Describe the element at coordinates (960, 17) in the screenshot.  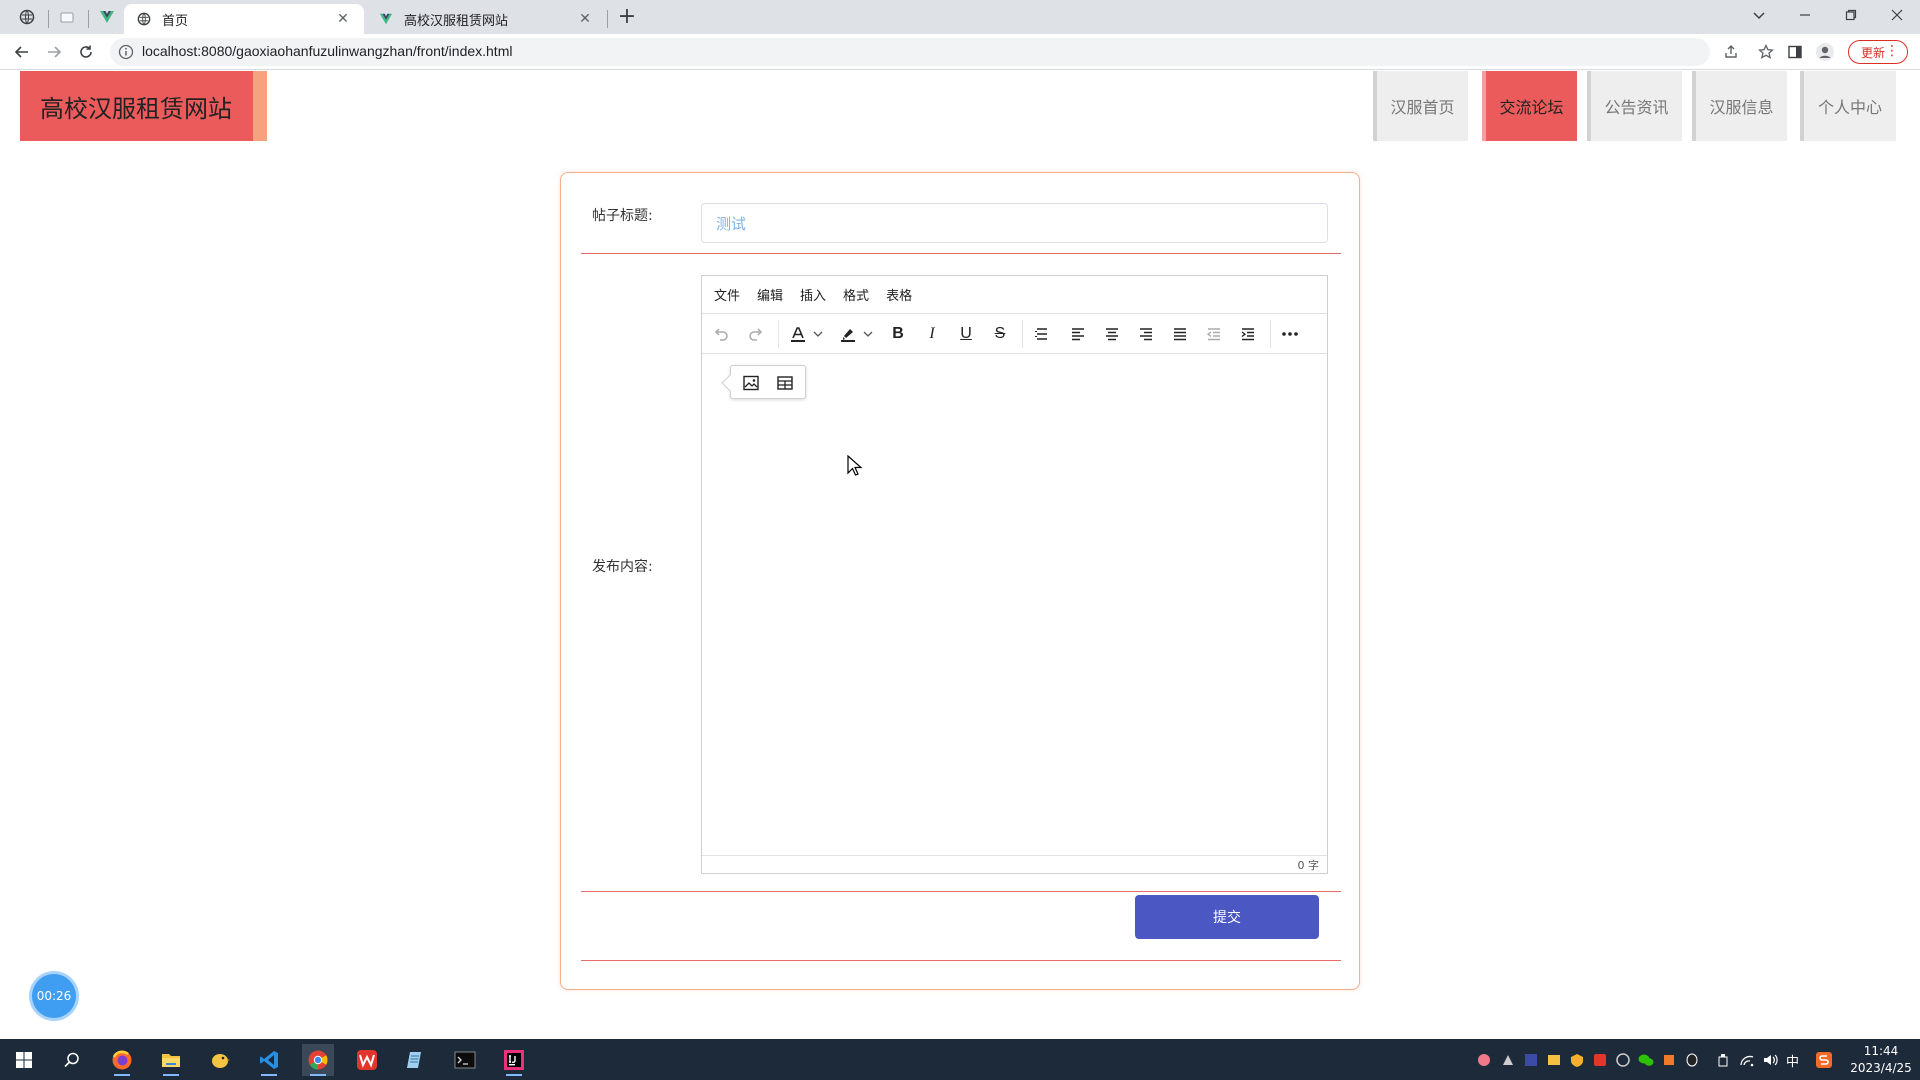
I see `browser-tab-bar: 首页 ✕ 高校汉服租赁网站 ✕ +` at that location.